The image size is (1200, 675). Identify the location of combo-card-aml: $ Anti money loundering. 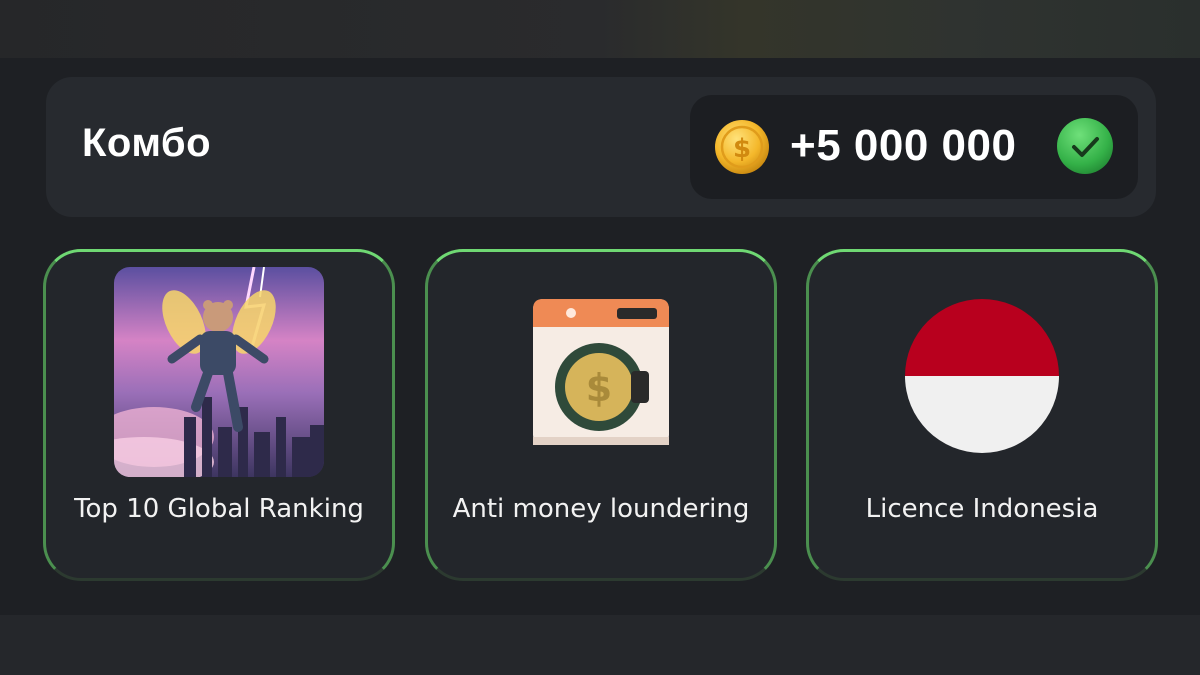
(601, 415).